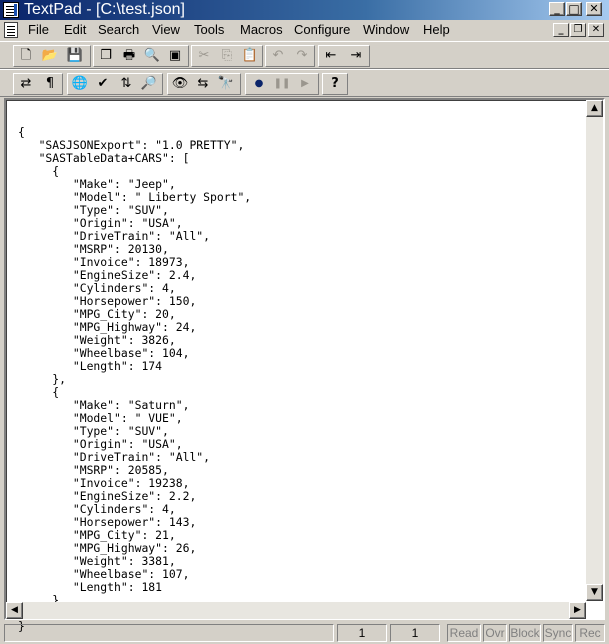 This screenshot has width=609, height=644. I want to click on redo-icon: ↷, so click(302, 55).